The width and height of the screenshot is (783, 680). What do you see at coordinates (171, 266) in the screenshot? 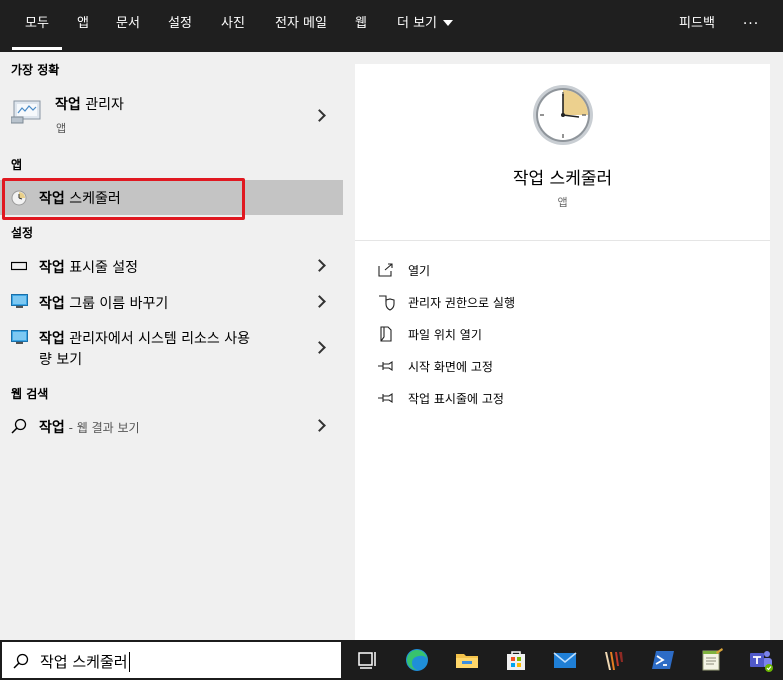
I see `settings-item-taskbar: 작업 표시줄 설정` at bounding box center [171, 266].